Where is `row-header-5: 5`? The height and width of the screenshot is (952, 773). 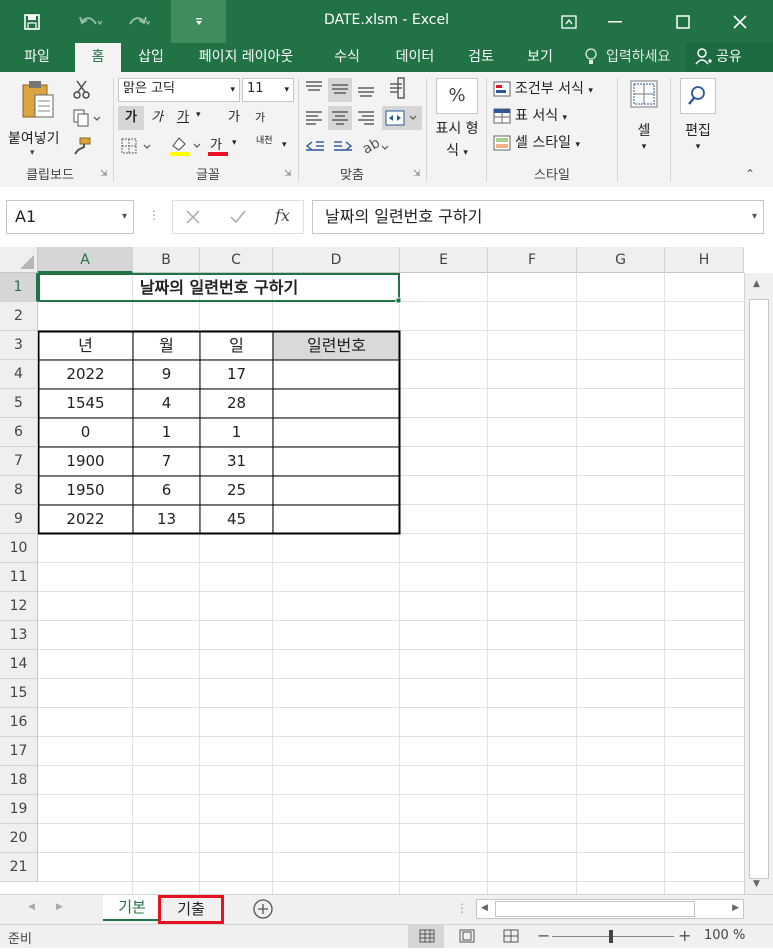
row-header-5: 5 is located at coordinates (19, 403).